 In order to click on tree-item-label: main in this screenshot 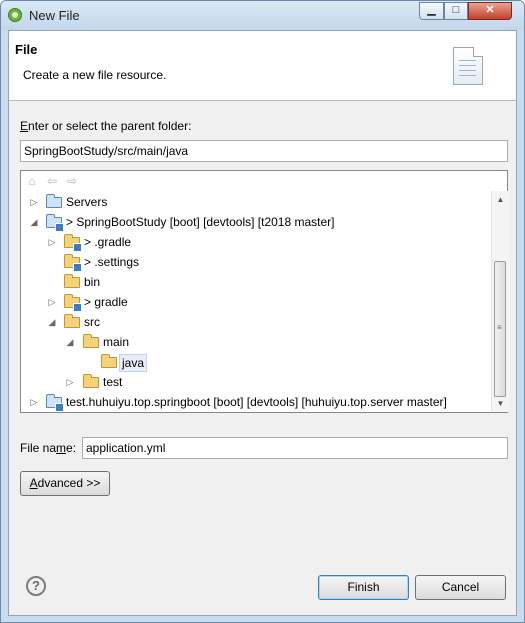, I will do `click(116, 342)`.